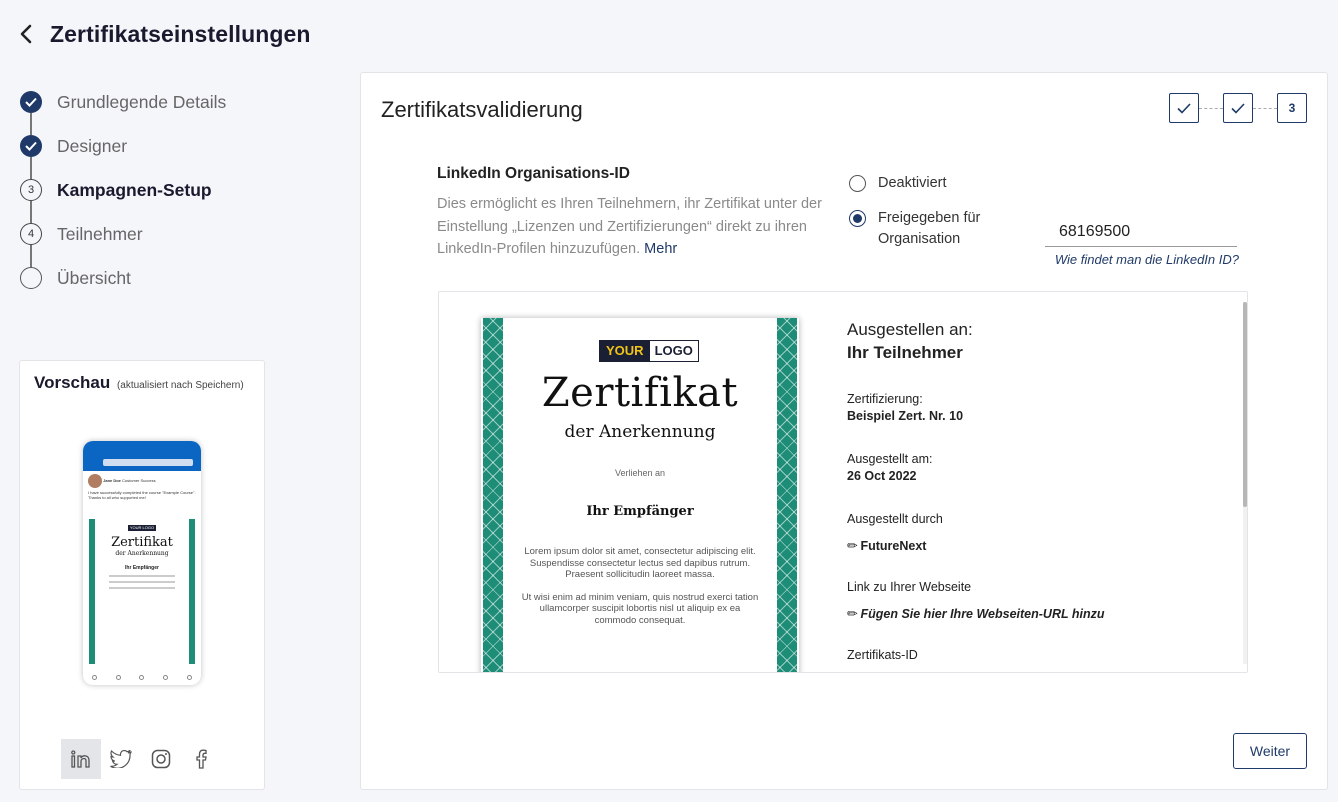 This screenshot has width=1338, height=802. What do you see at coordinates (31, 190) in the screenshot?
I see `step-number-badge: 3` at bounding box center [31, 190].